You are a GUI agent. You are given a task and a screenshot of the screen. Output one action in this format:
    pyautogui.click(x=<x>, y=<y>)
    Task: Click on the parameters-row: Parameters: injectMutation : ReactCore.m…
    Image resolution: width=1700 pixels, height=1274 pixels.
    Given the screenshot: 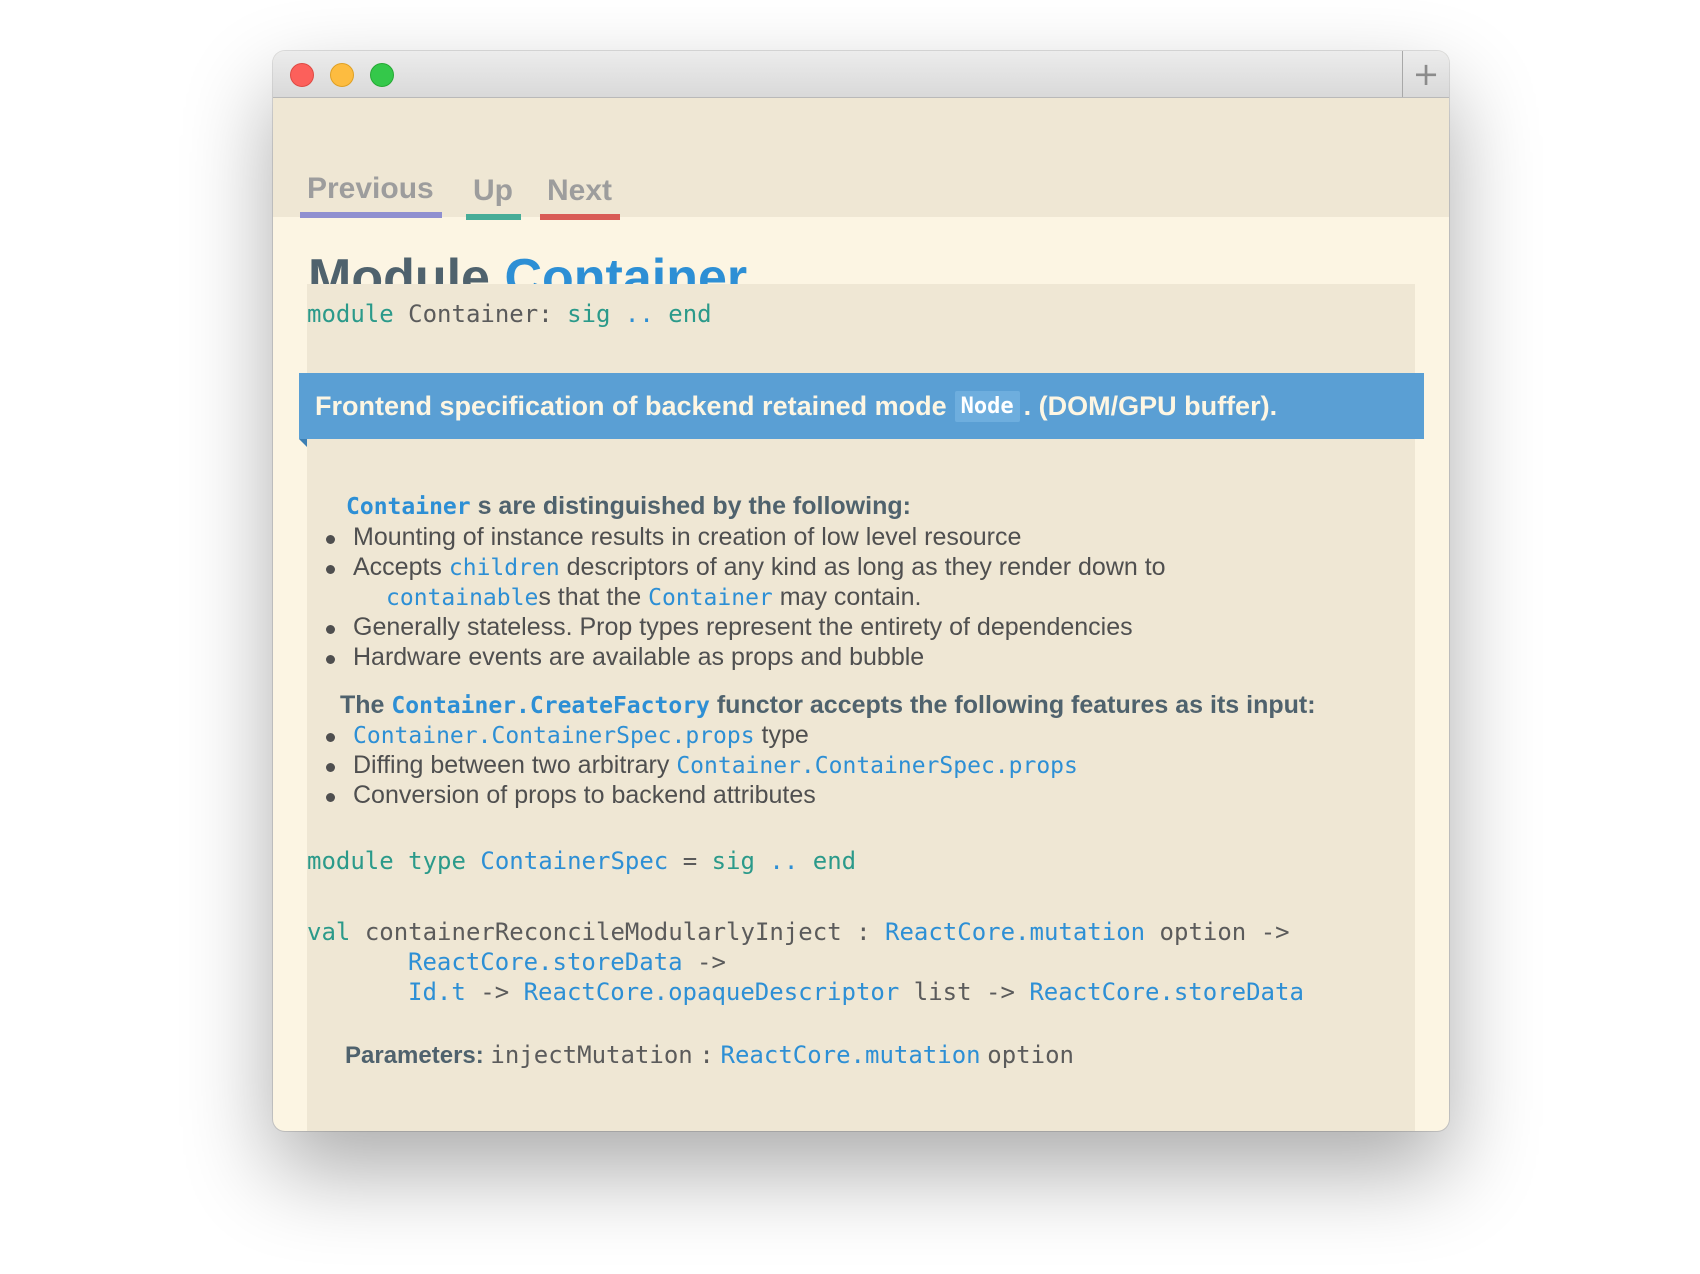 What is the action you would take?
    pyautogui.click(x=709, y=1055)
    